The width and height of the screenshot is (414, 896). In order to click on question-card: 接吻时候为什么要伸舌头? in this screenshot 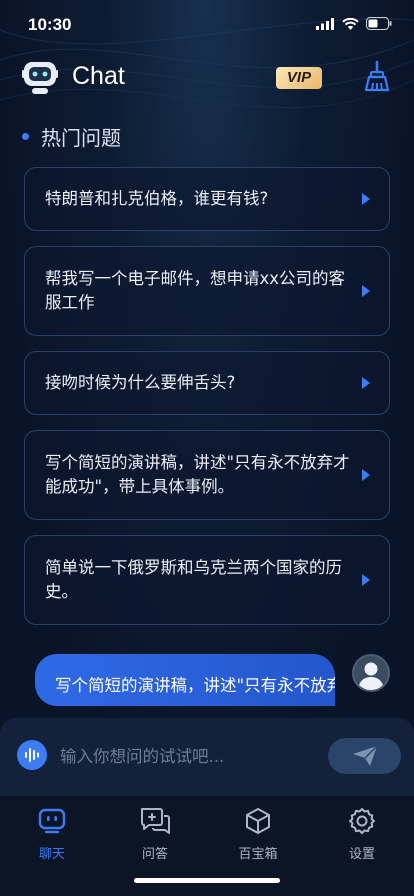, I will do `click(207, 383)`.